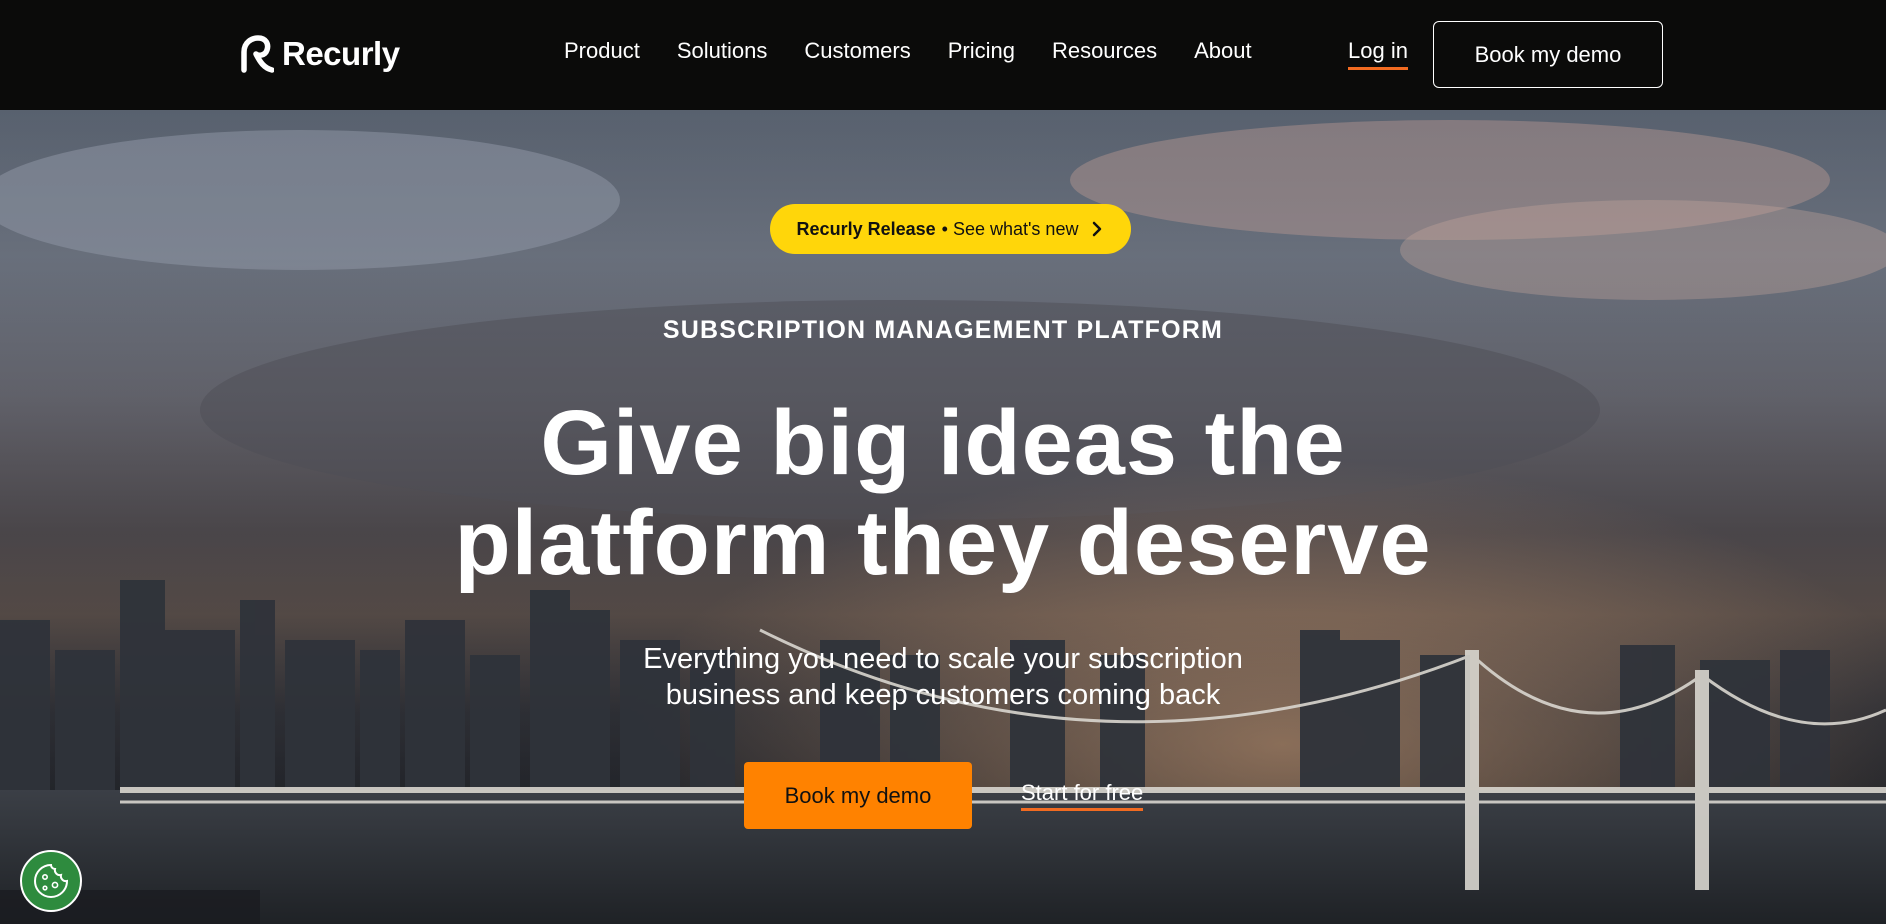  I want to click on recurly-r-icon, so click(257, 54).